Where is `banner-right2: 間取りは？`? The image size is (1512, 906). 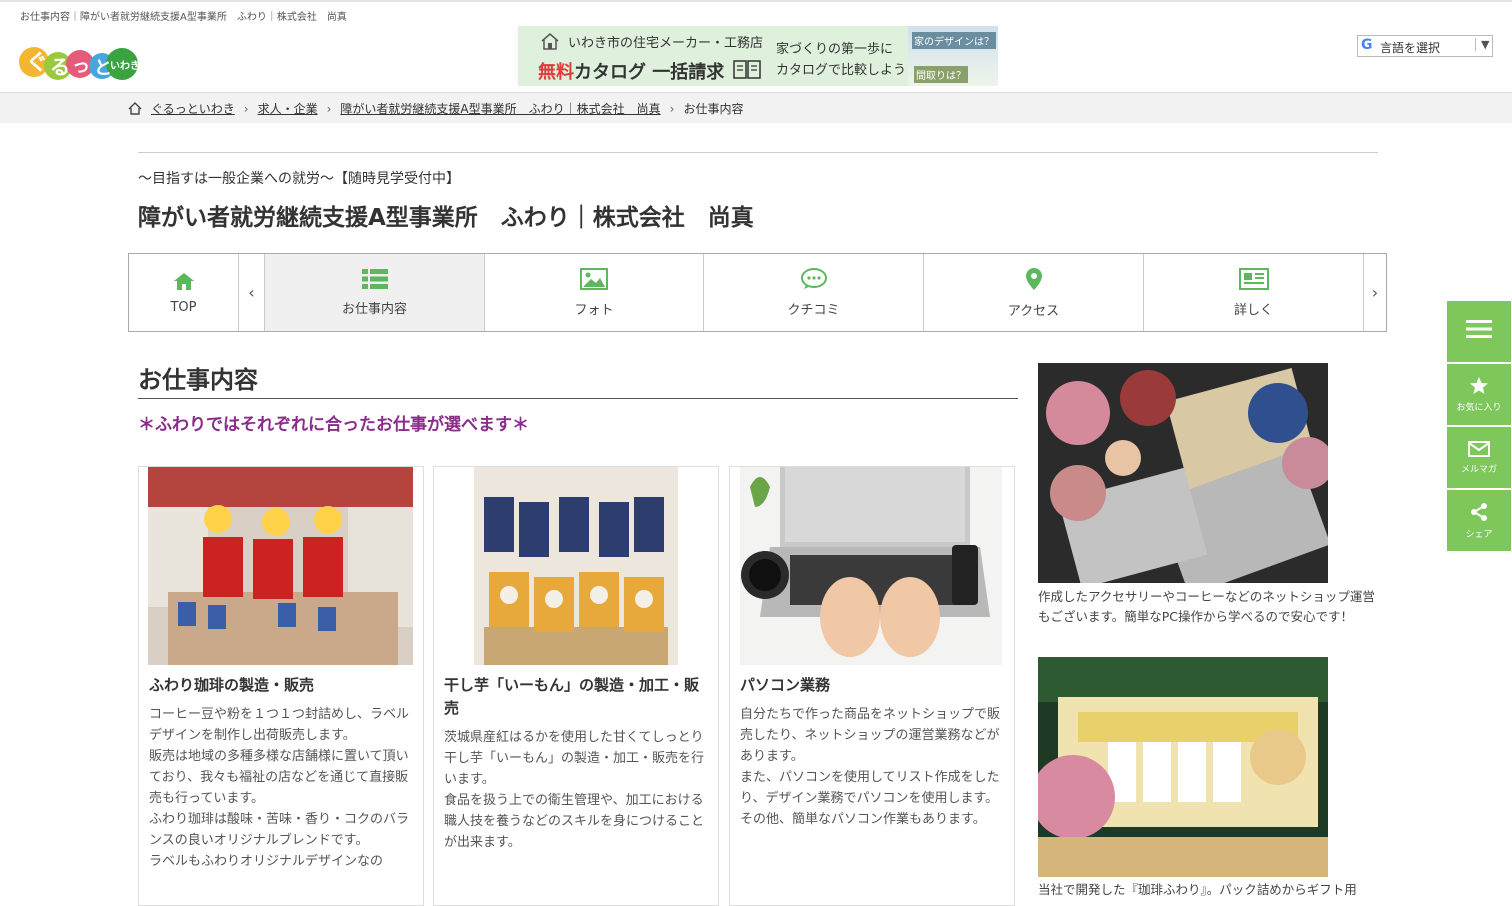
banner-right2: 間取りは？ is located at coordinates (941, 74).